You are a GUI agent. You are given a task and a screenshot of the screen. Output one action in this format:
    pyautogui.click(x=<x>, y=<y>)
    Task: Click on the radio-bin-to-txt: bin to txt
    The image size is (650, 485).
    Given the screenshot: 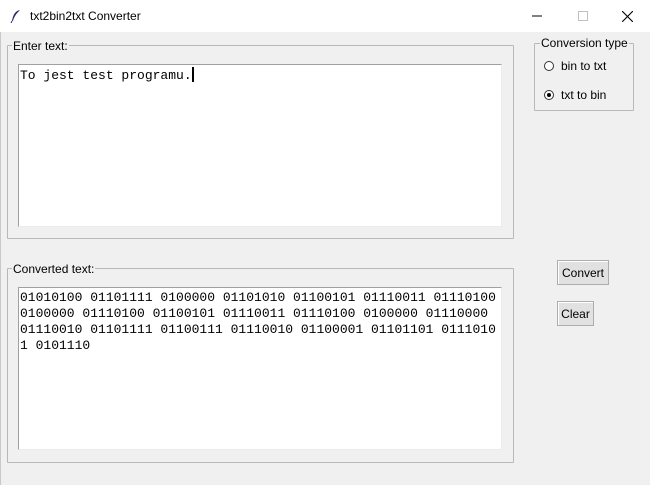 What is the action you would take?
    pyautogui.click(x=575, y=66)
    